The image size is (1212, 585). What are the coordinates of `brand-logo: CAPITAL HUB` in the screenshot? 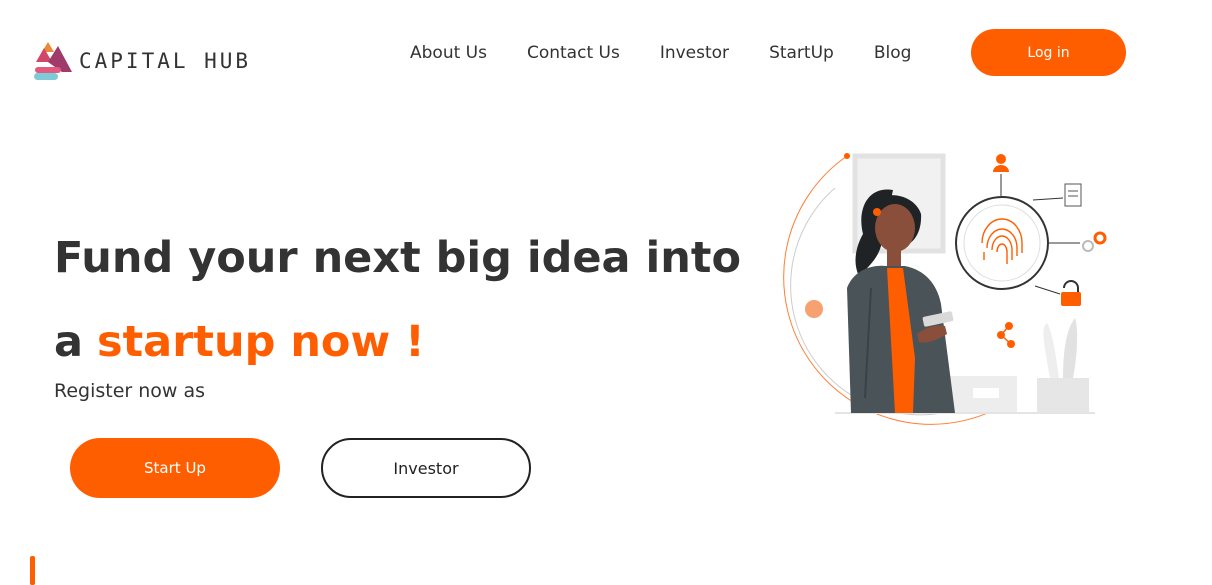 It's located at (141, 61).